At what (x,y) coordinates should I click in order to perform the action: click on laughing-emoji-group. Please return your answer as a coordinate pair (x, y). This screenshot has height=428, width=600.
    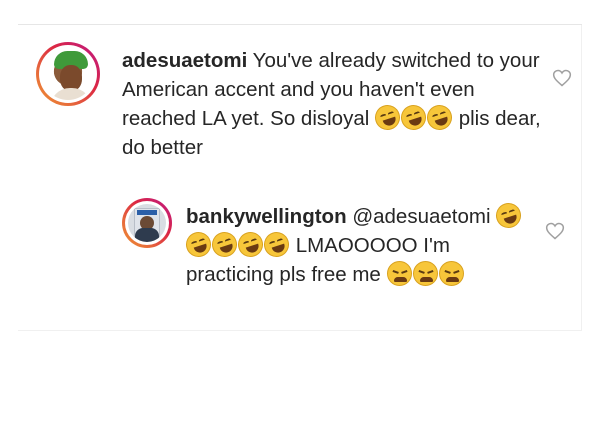
    Looking at the image, I should click on (415, 117).